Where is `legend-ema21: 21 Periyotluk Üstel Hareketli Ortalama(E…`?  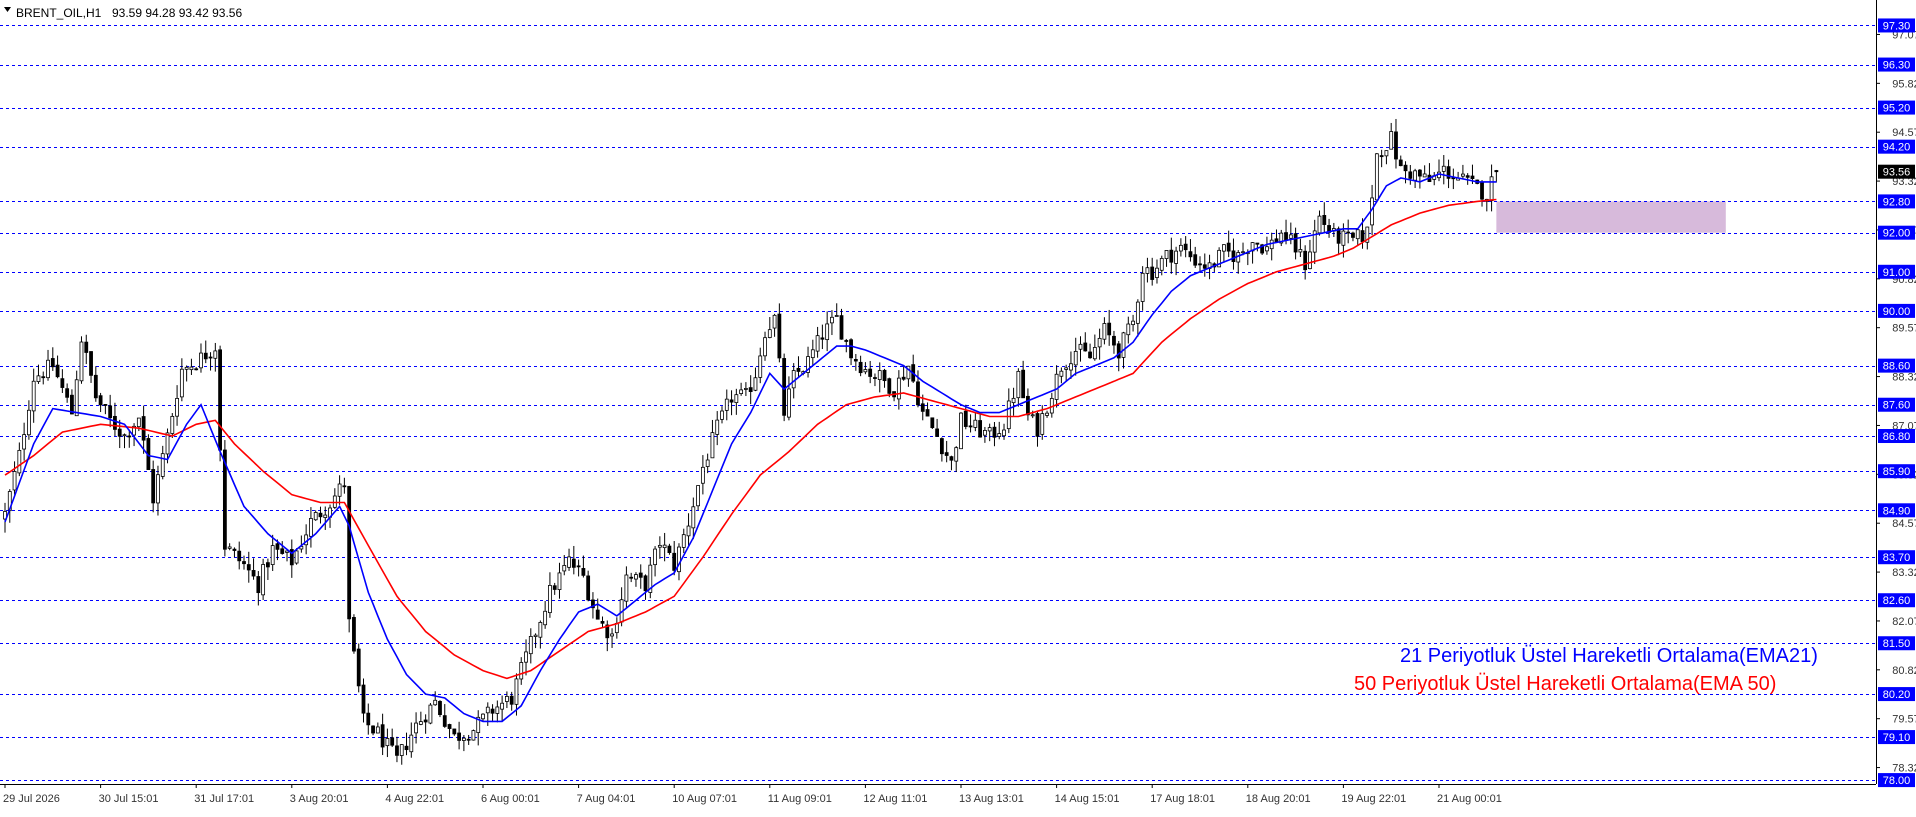
legend-ema21: 21 Periyotluk Üstel Hareketli Ortalama(E… is located at coordinates (1609, 656).